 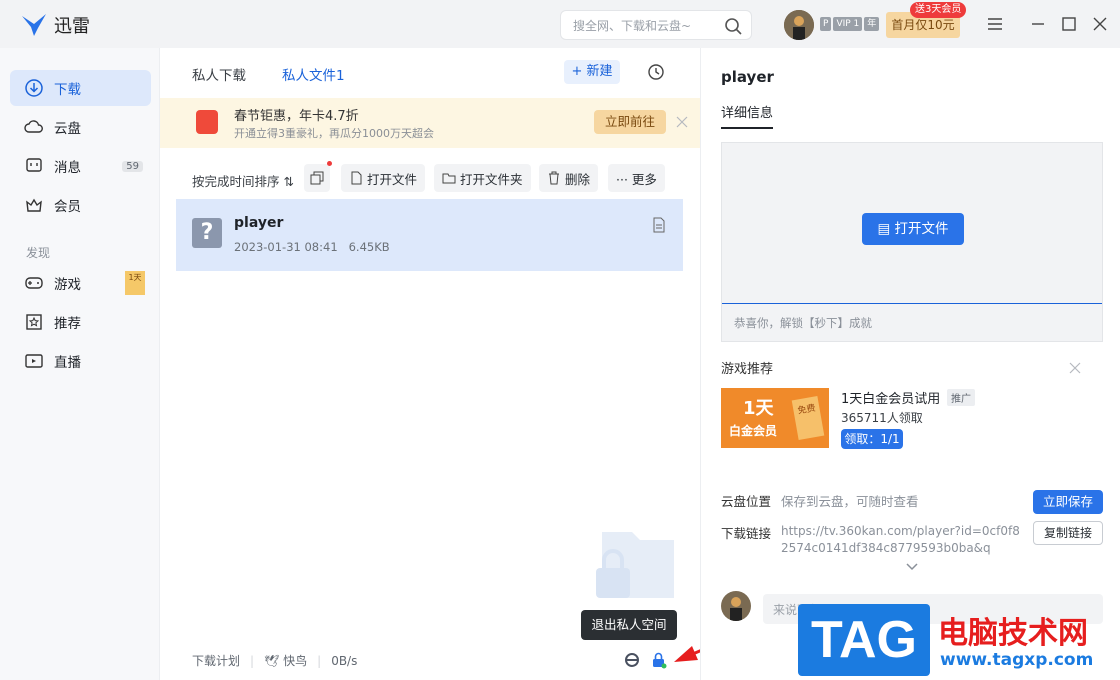 I want to click on sidebar-label: 云盘, so click(x=67, y=129).